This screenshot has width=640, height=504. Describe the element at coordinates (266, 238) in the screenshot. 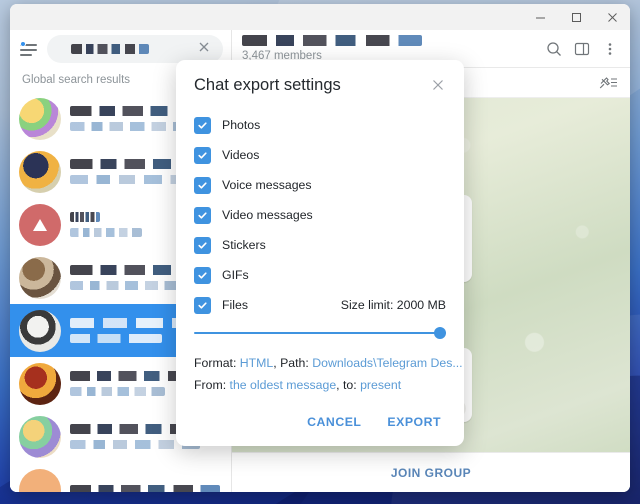

I see `message-line: orks. I have to by fertile eggs` at that location.